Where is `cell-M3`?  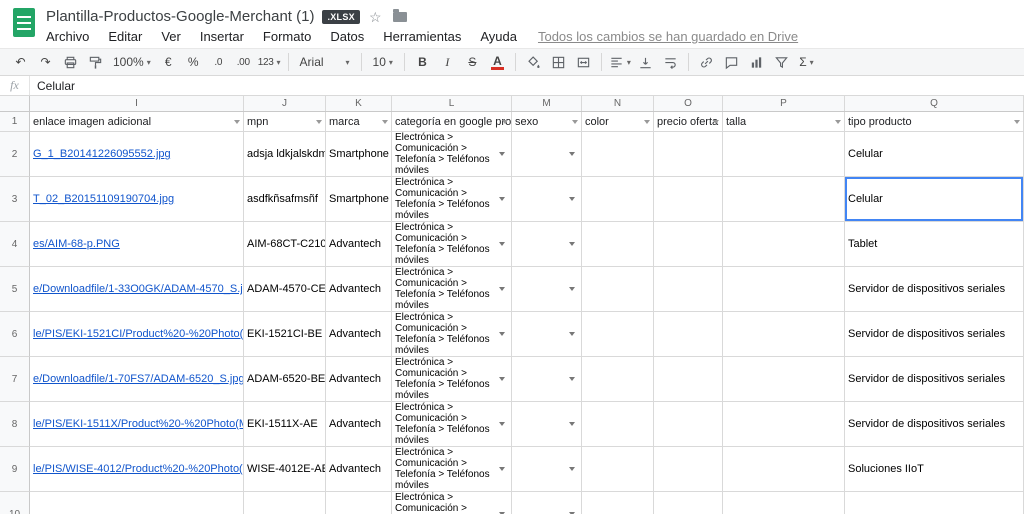
cell-M3 is located at coordinates (547, 199).